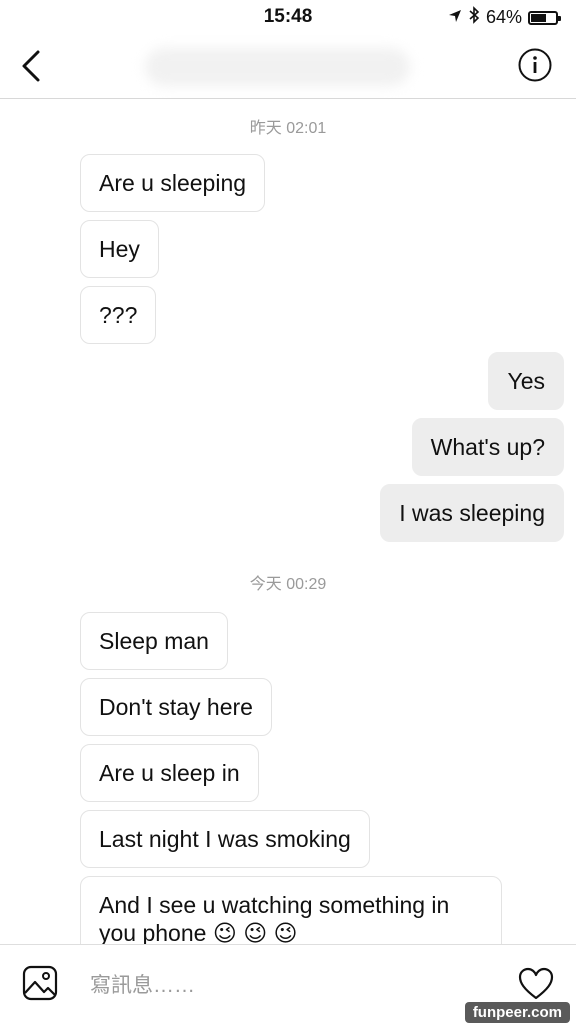 This screenshot has height=1025, width=576. What do you see at coordinates (118, 315) in the screenshot?
I see `incoming-message: ???` at bounding box center [118, 315].